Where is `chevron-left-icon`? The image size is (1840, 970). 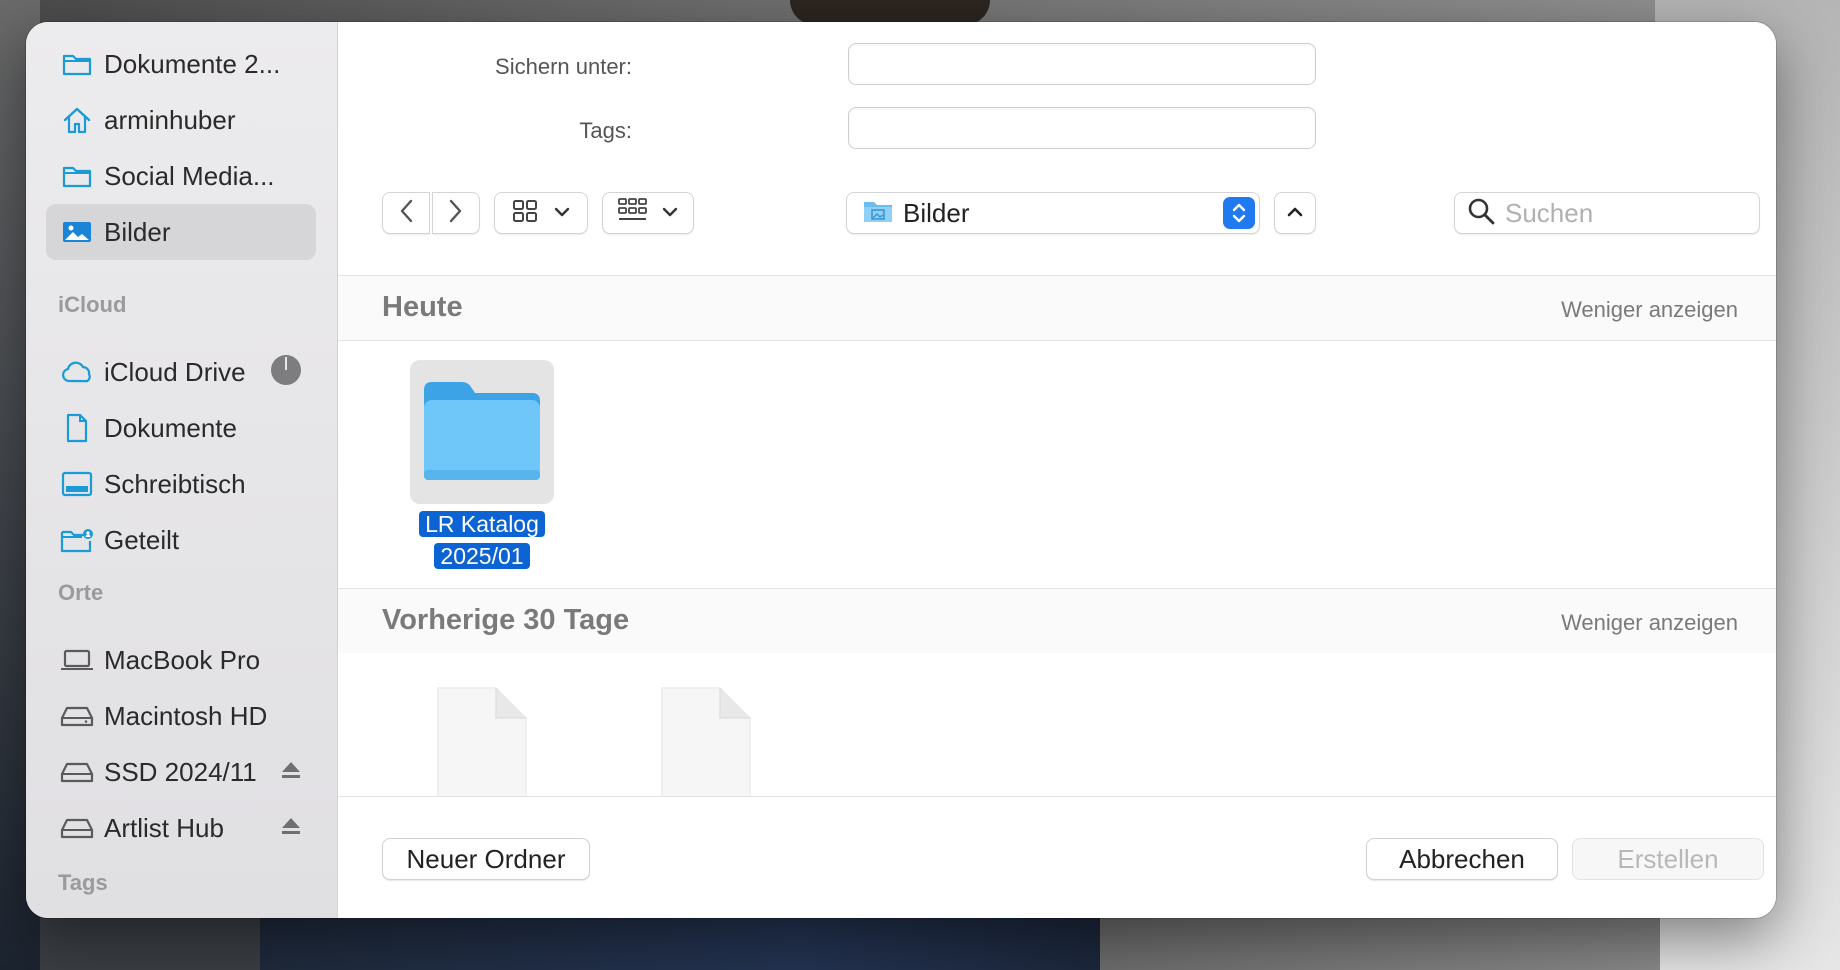 chevron-left-icon is located at coordinates (406, 213).